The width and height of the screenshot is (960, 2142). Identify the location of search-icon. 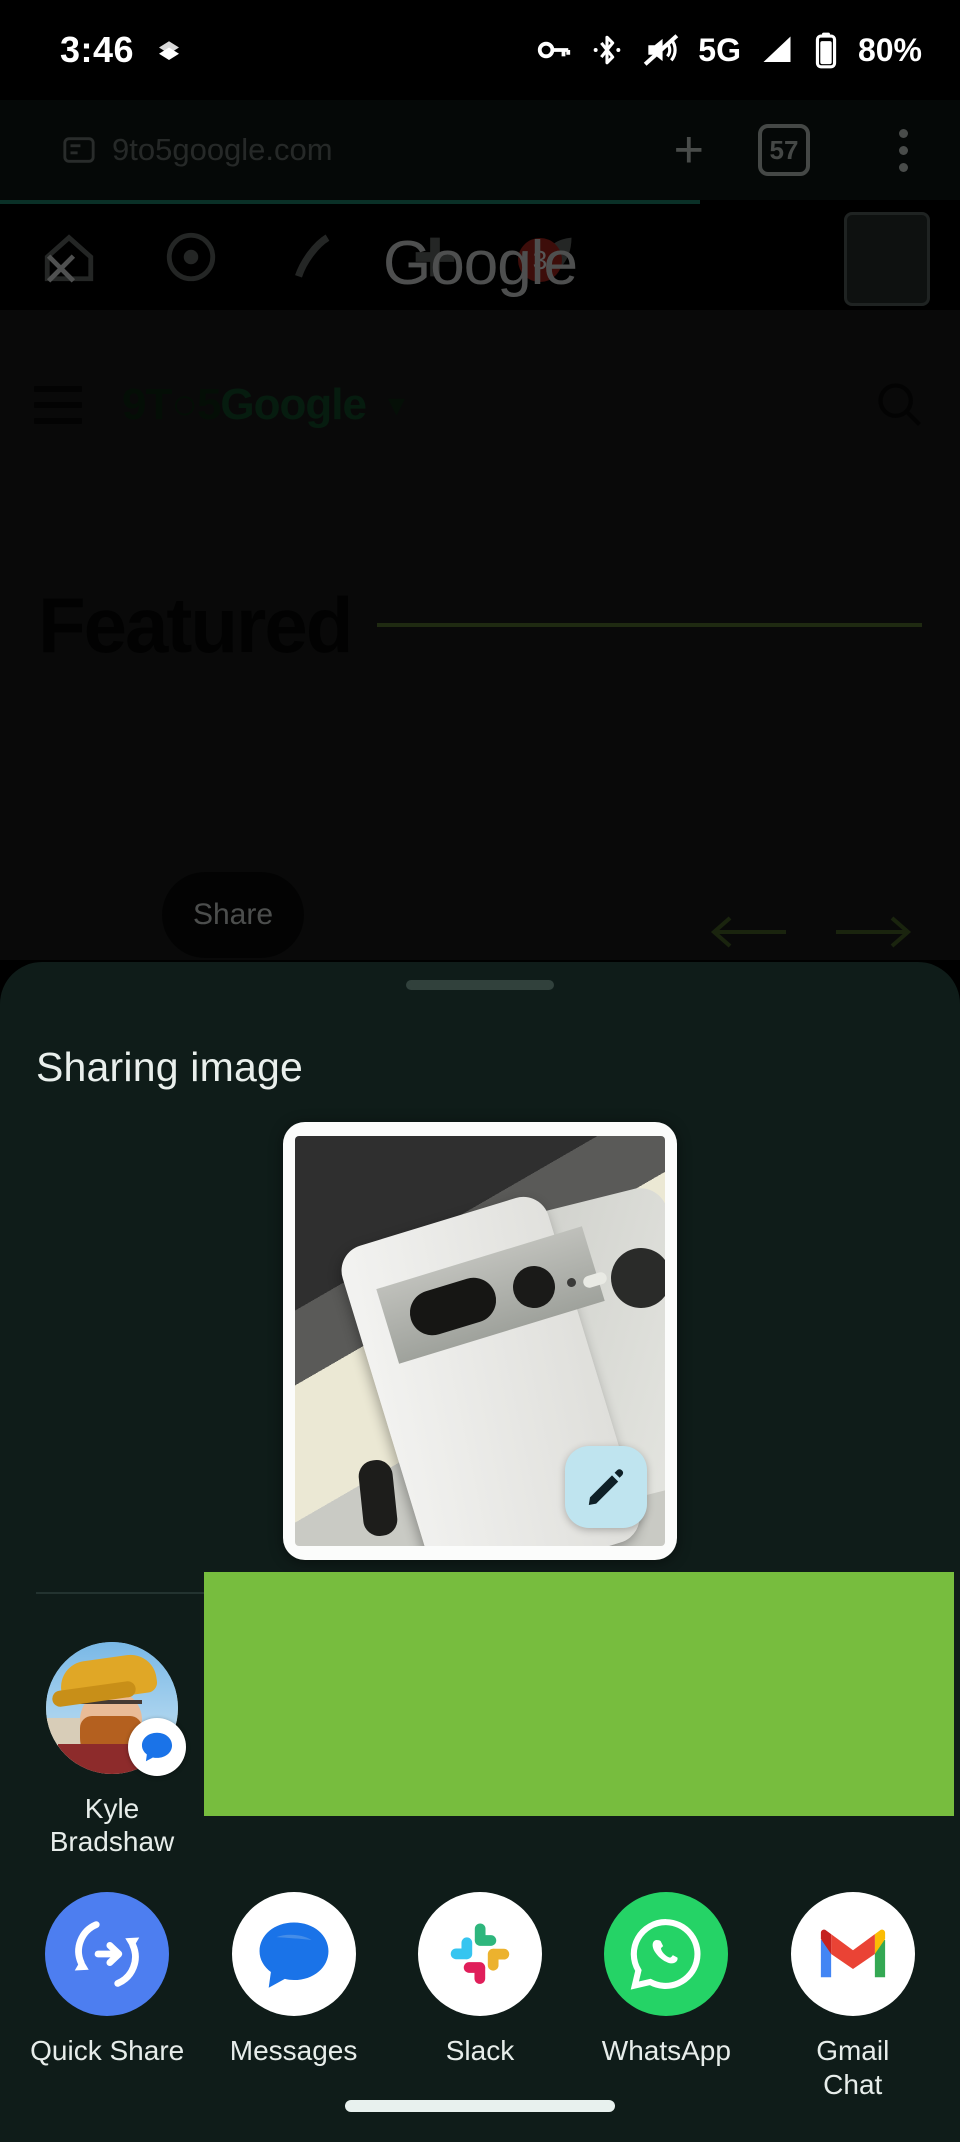
(900, 405).